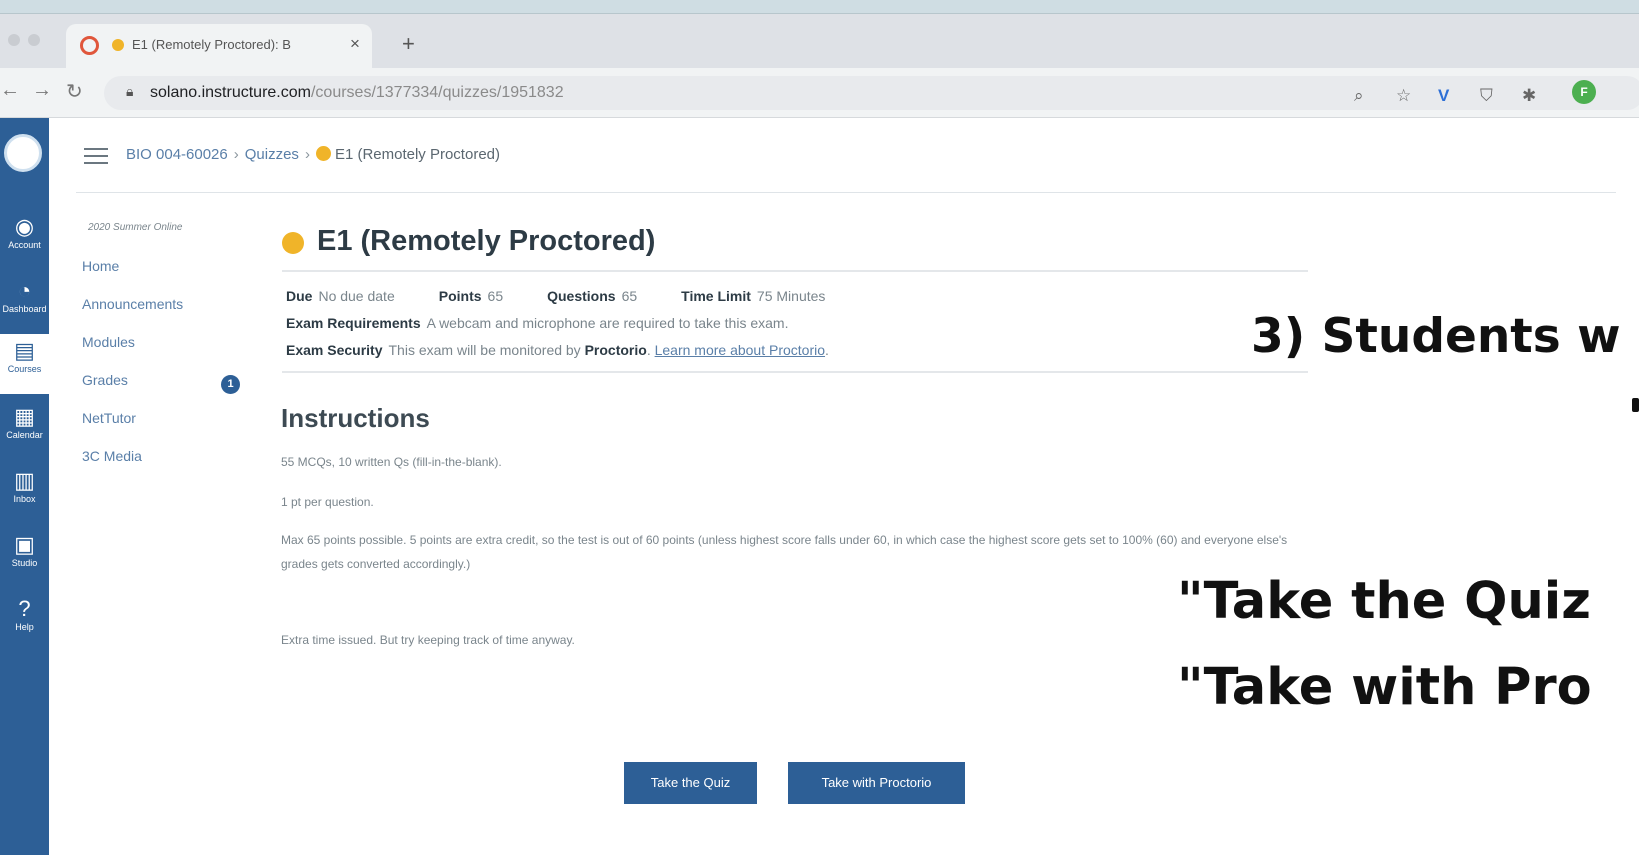 The image size is (1639, 855). I want to click on solano-logo, so click(23, 153).